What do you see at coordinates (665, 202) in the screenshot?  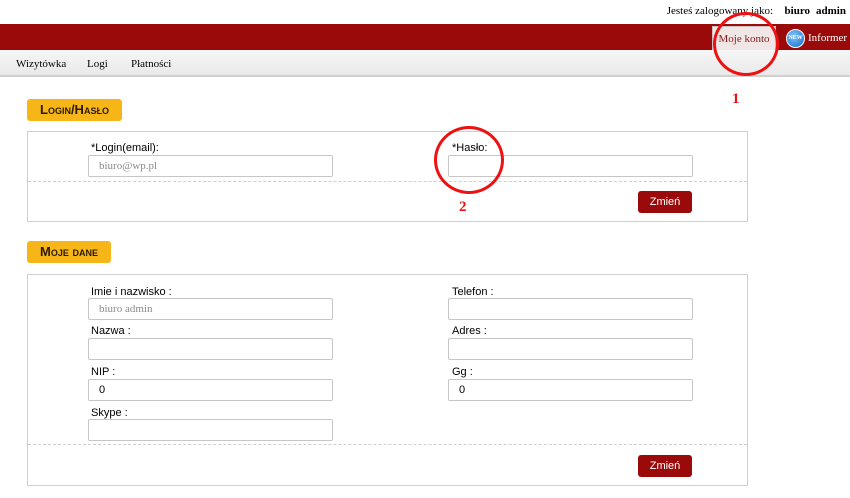 I see `change-login-button: Zmień` at bounding box center [665, 202].